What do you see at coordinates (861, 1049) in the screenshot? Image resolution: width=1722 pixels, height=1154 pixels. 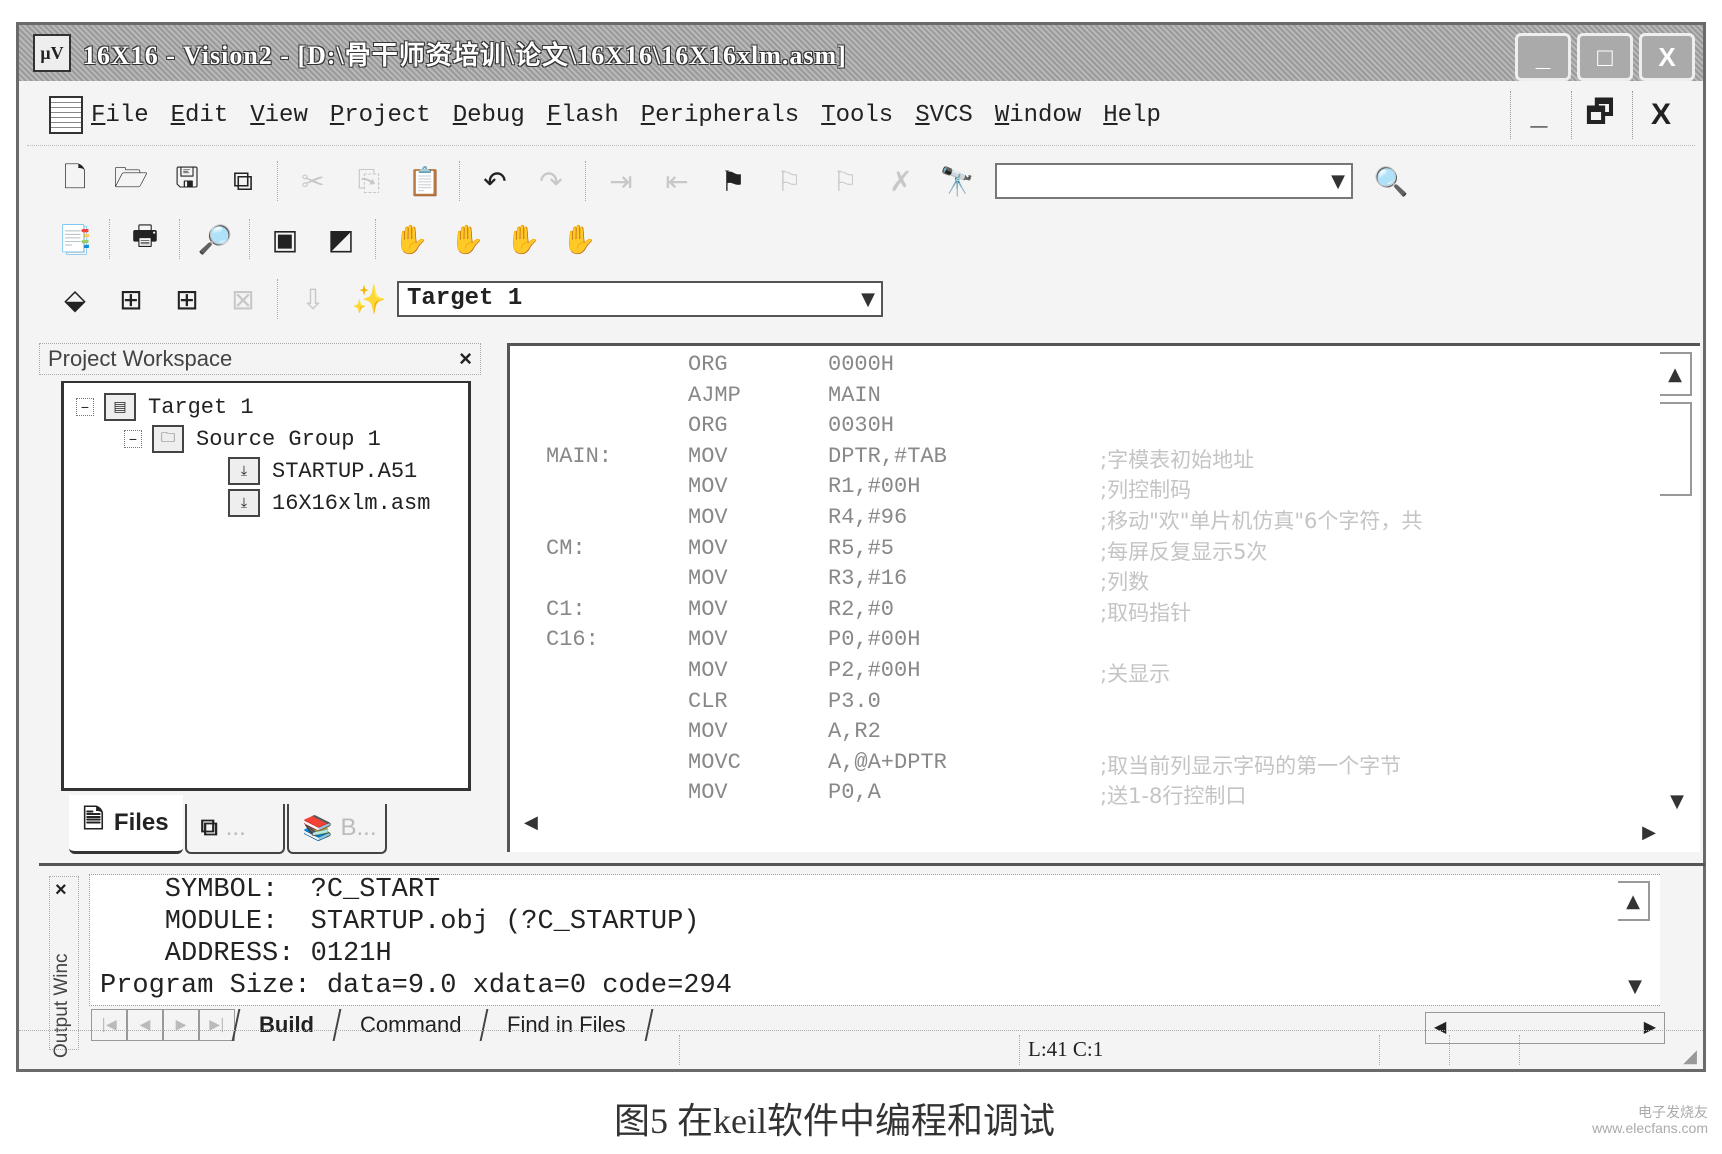 I see `status-bar: L:41 C:1 ◢` at bounding box center [861, 1049].